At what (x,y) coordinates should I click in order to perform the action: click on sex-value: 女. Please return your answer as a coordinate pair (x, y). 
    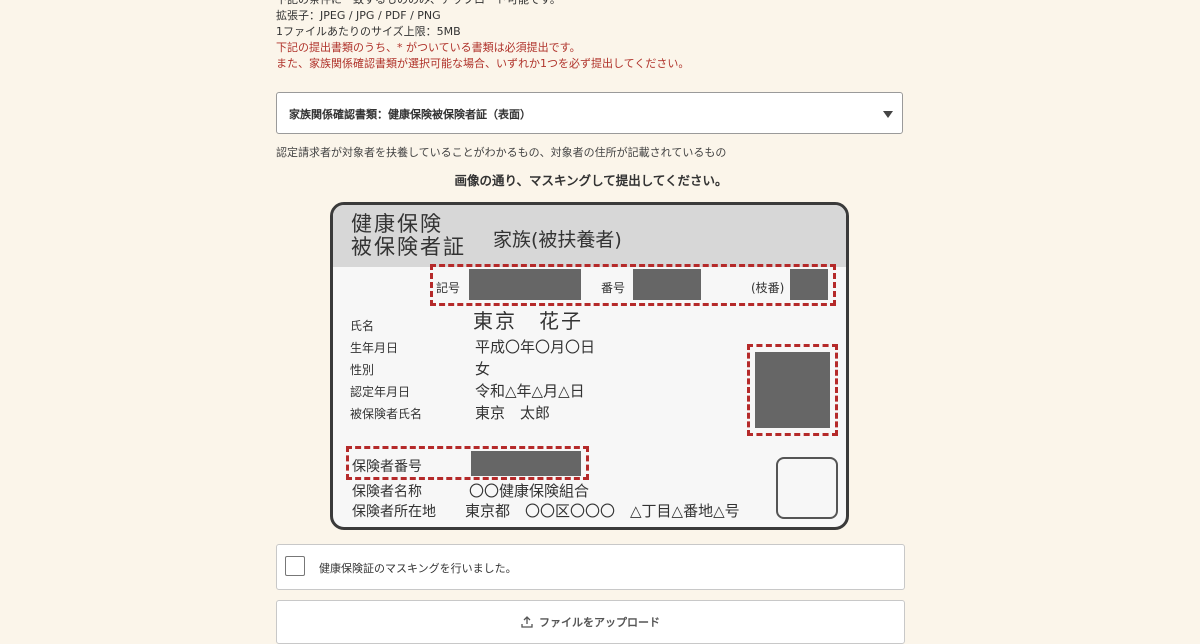
    Looking at the image, I should click on (483, 369).